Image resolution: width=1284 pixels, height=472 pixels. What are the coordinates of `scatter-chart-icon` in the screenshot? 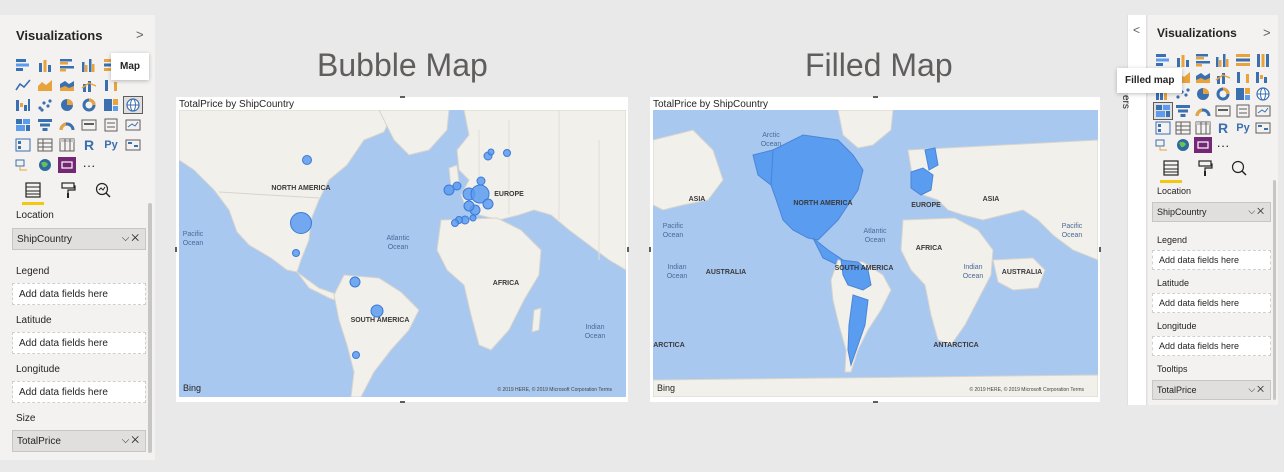 It's located at (45, 105).